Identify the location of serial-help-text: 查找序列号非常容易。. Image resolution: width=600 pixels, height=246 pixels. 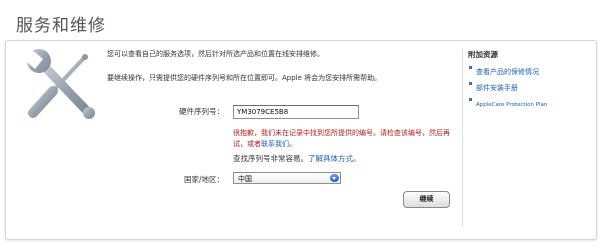
(270, 158).